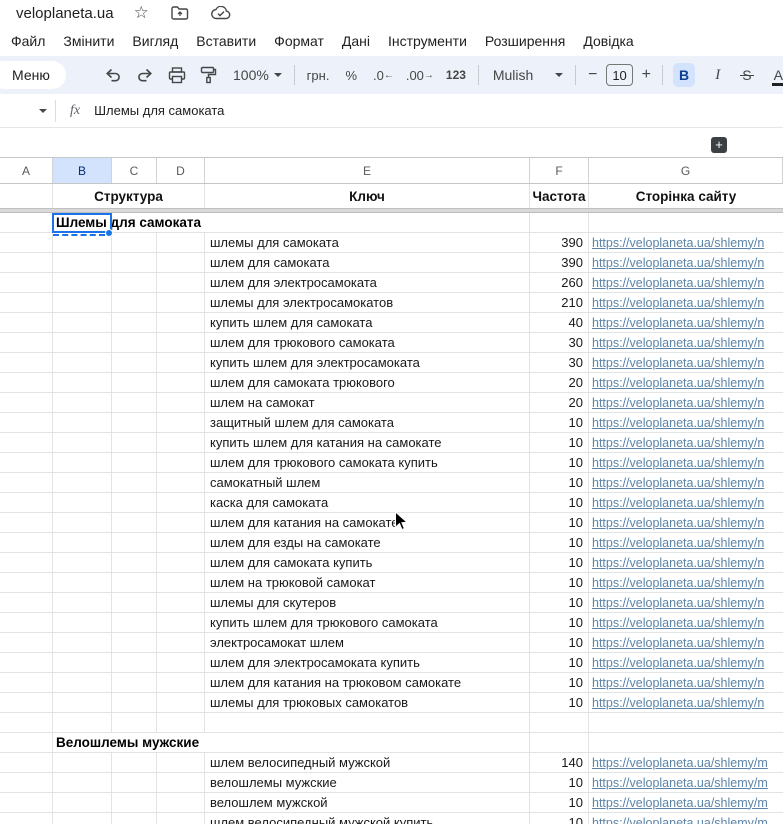 The height and width of the screenshot is (824, 783). Describe the element at coordinates (559, 170) in the screenshot. I see `column-header-f: F` at that location.